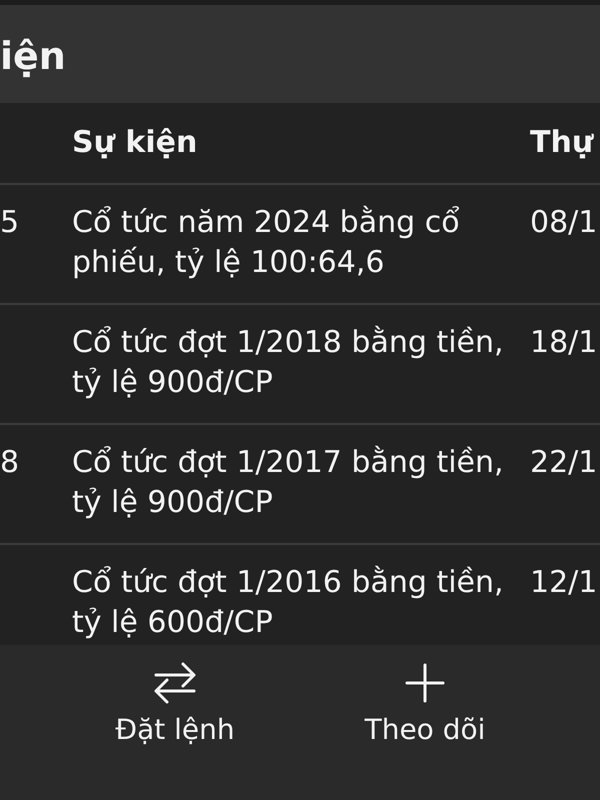  Describe the element at coordinates (266, 243) in the screenshot. I see `event-cell-text: Cổ tức năm 2024 bằng cổ phiếu, tỷ lệ 100:64,6` at that location.